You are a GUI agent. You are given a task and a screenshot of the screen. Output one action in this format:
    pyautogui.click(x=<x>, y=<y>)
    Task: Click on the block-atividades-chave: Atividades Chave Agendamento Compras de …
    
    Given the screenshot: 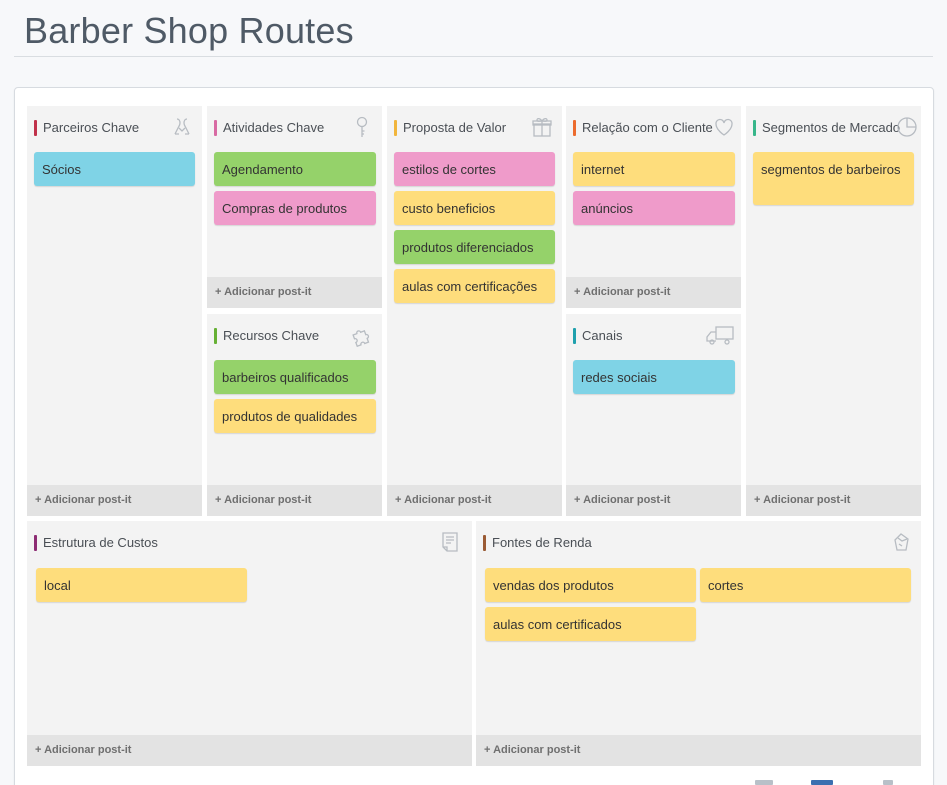 What is the action you would take?
    pyautogui.click(x=294, y=207)
    